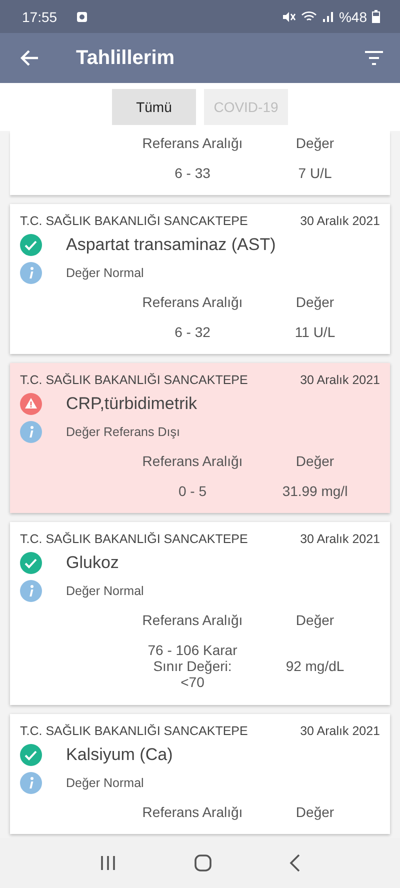 The width and height of the screenshot is (400, 888). What do you see at coordinates (315, 491) in the screenshot?
I see `result-value: 31.99 mg/l` at bounding box center [315, 491].